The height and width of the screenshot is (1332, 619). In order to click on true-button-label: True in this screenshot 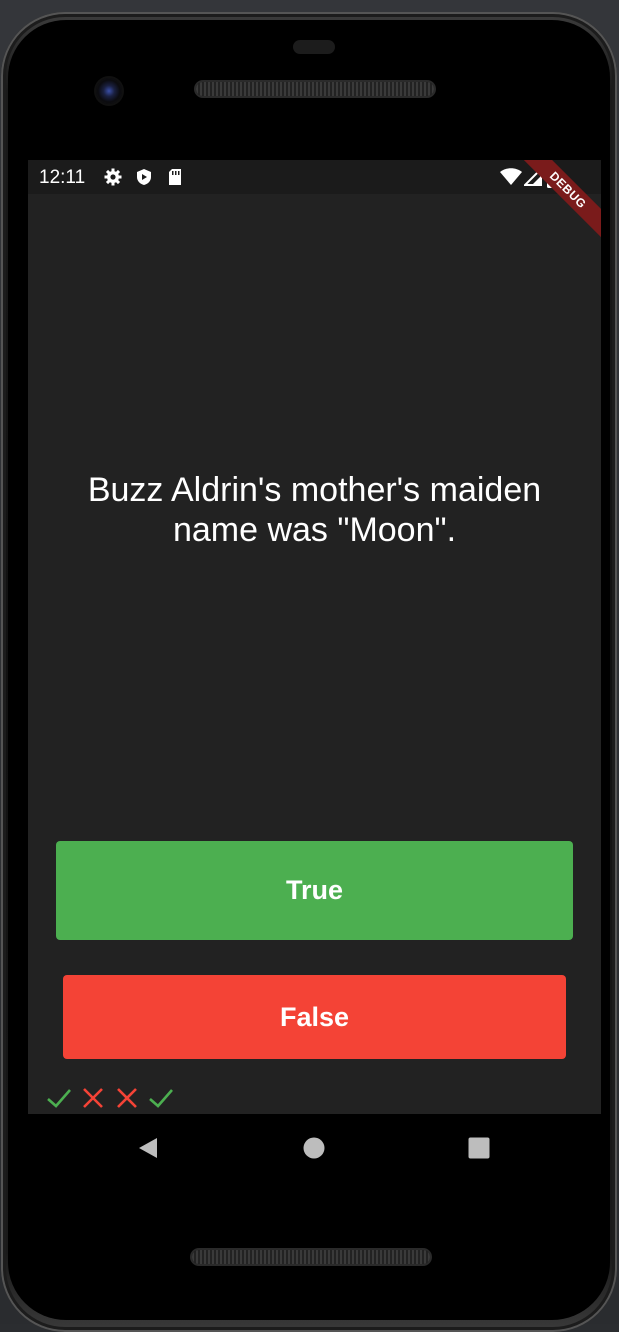, I will do `click(314, 890)`.